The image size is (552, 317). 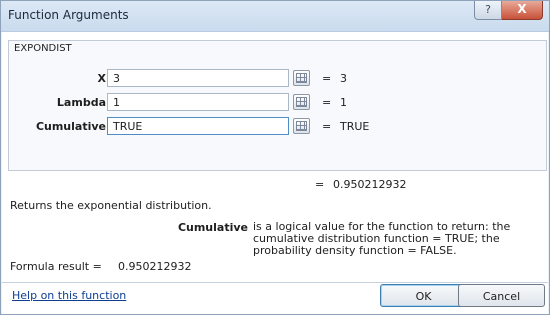 I want to click on argument-label-cumulative: Cumulative, so click(x=70, y=126).